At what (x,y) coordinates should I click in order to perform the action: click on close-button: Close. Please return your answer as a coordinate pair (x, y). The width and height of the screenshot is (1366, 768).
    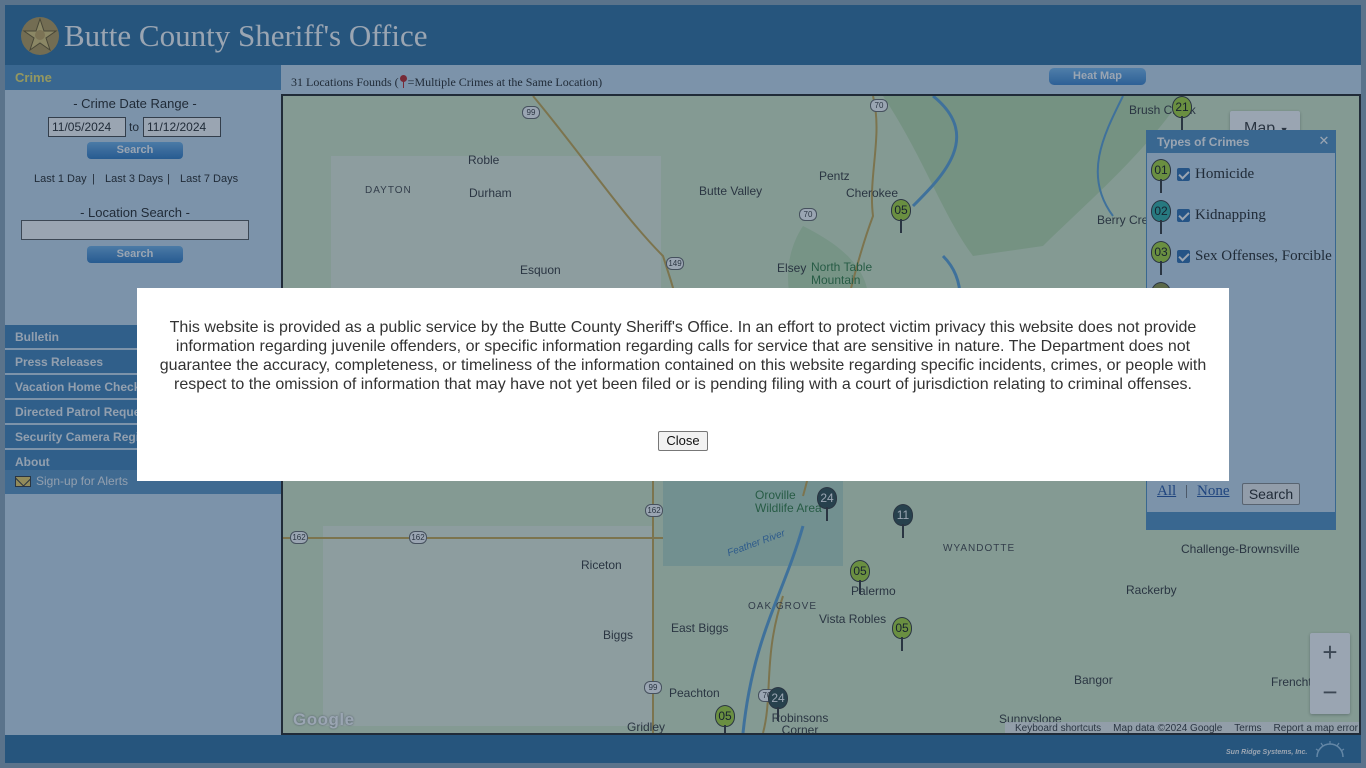
    Looking at the image, I should click on (683, 441).